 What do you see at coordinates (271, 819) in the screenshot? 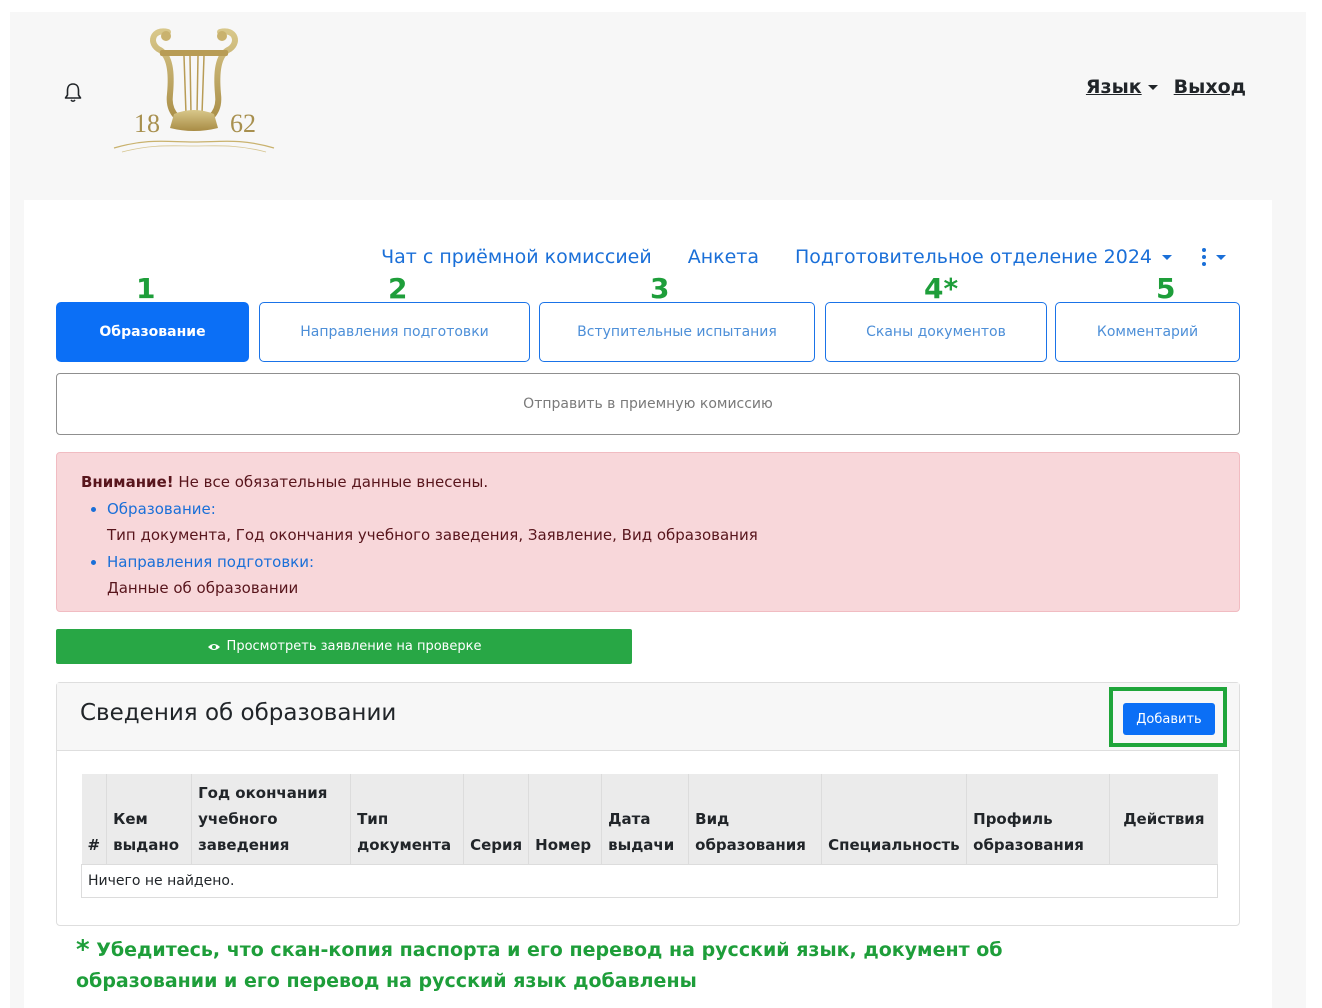
I see `column-header: Год окончания учебного заведения` at bounding box center [271, 819].